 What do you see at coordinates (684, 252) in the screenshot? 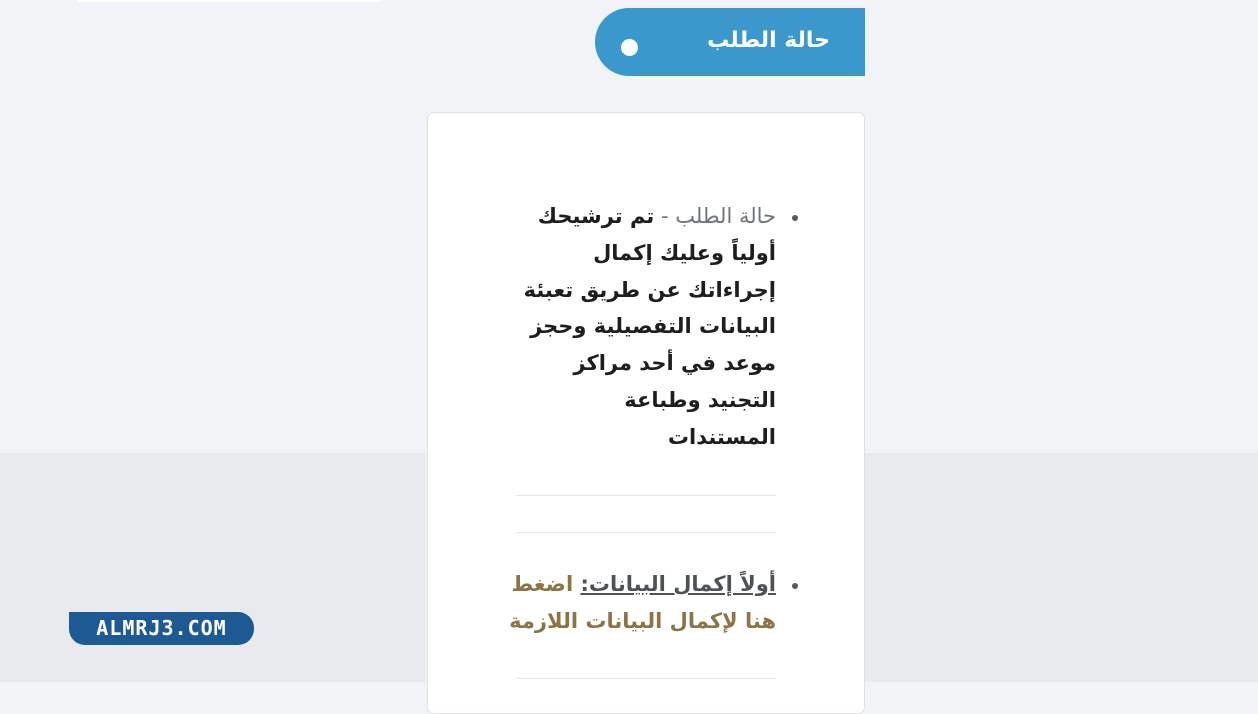
I see `status-line: أولياً وعليك إكمال` at bounding box center [684, 252].